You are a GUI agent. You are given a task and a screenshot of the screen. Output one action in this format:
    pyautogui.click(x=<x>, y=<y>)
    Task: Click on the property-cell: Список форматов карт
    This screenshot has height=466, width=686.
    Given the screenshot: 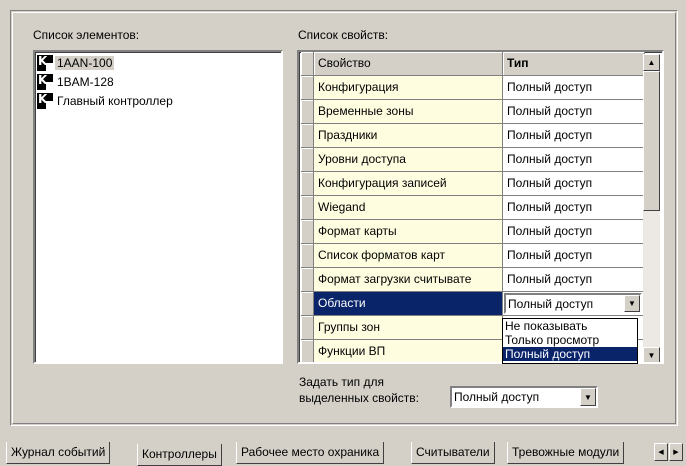 What is the action you would take?
    pyautogui.click(x=408, y=256)
    